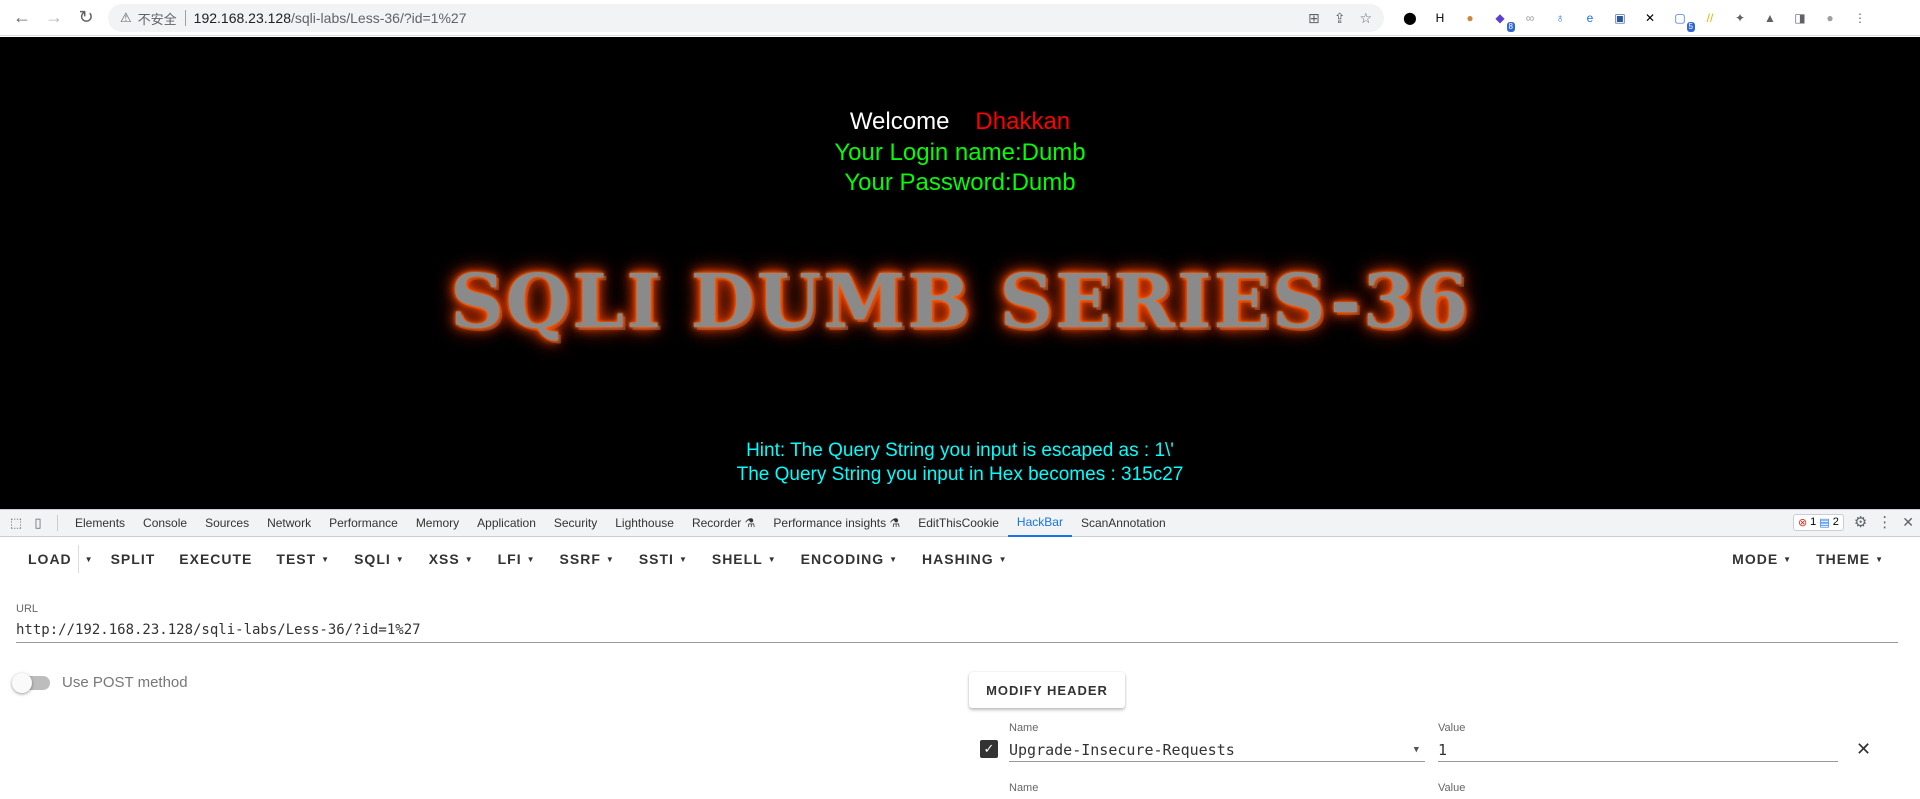 This screenshot has height=799, width=1920. What do you see at coordinates (38, 523) in the screenshot?
I see `device-toggle-icon: ▯` at bounding box center [38, 523].